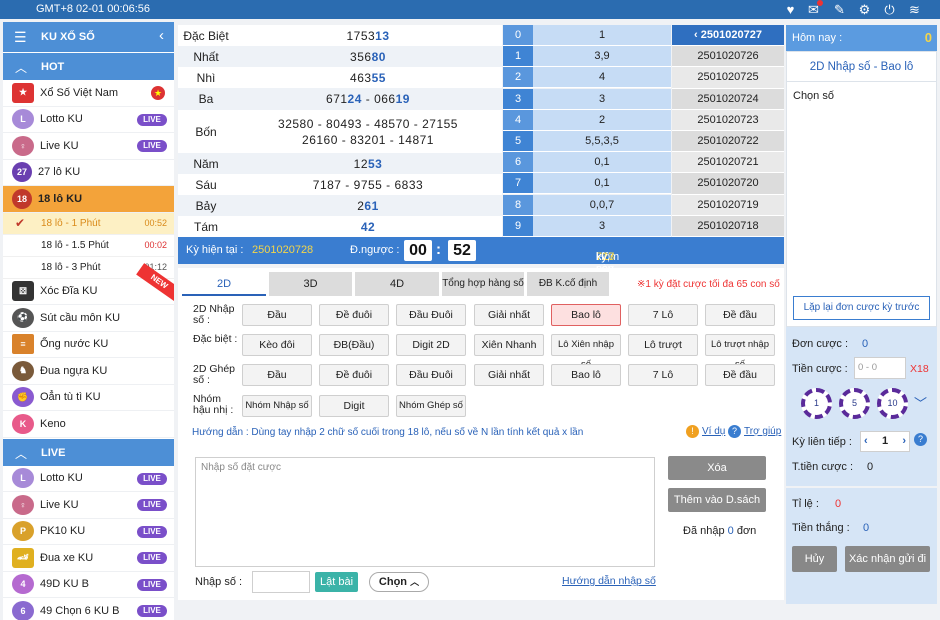  I want to click on ghep-btn-bao-lo: Bao lô, so click(586, 375).